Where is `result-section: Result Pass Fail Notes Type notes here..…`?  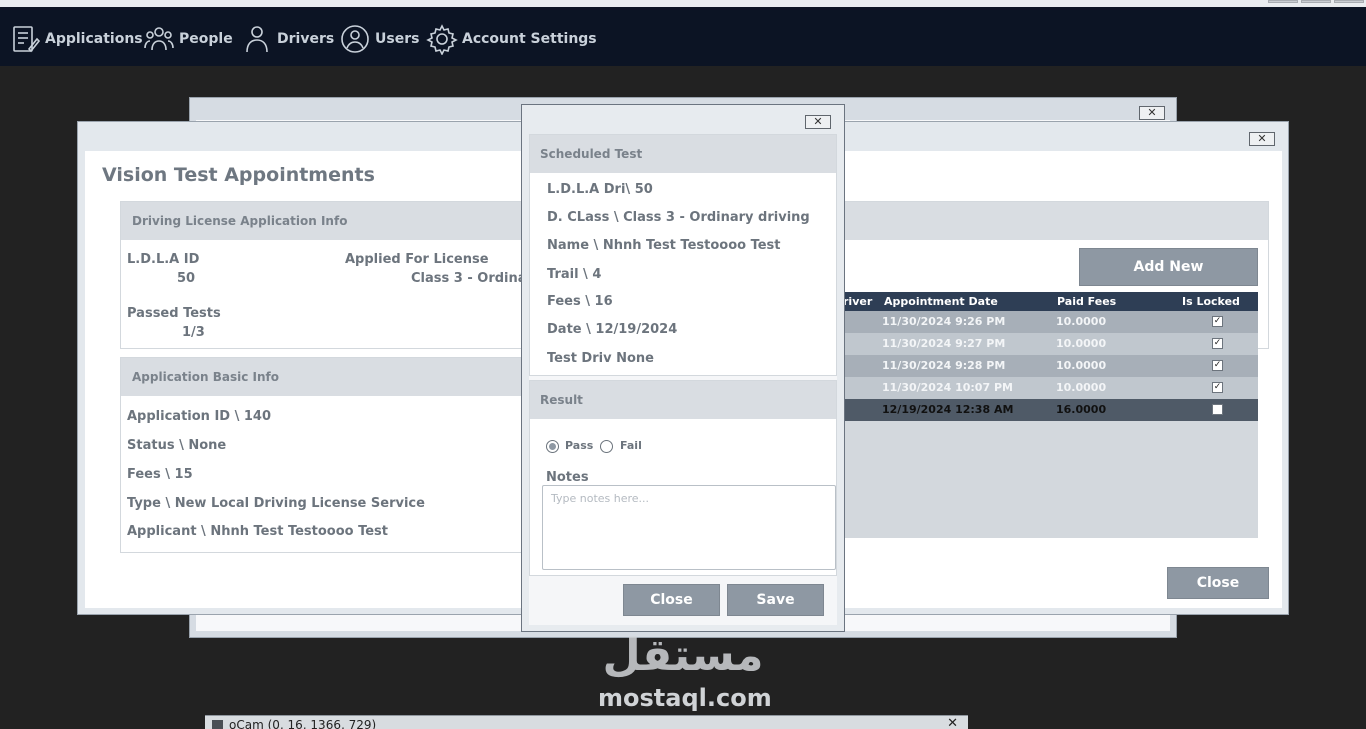 result-section: Result Pass Fail Notes Type notes here..… is located at coordinates (683, 478).